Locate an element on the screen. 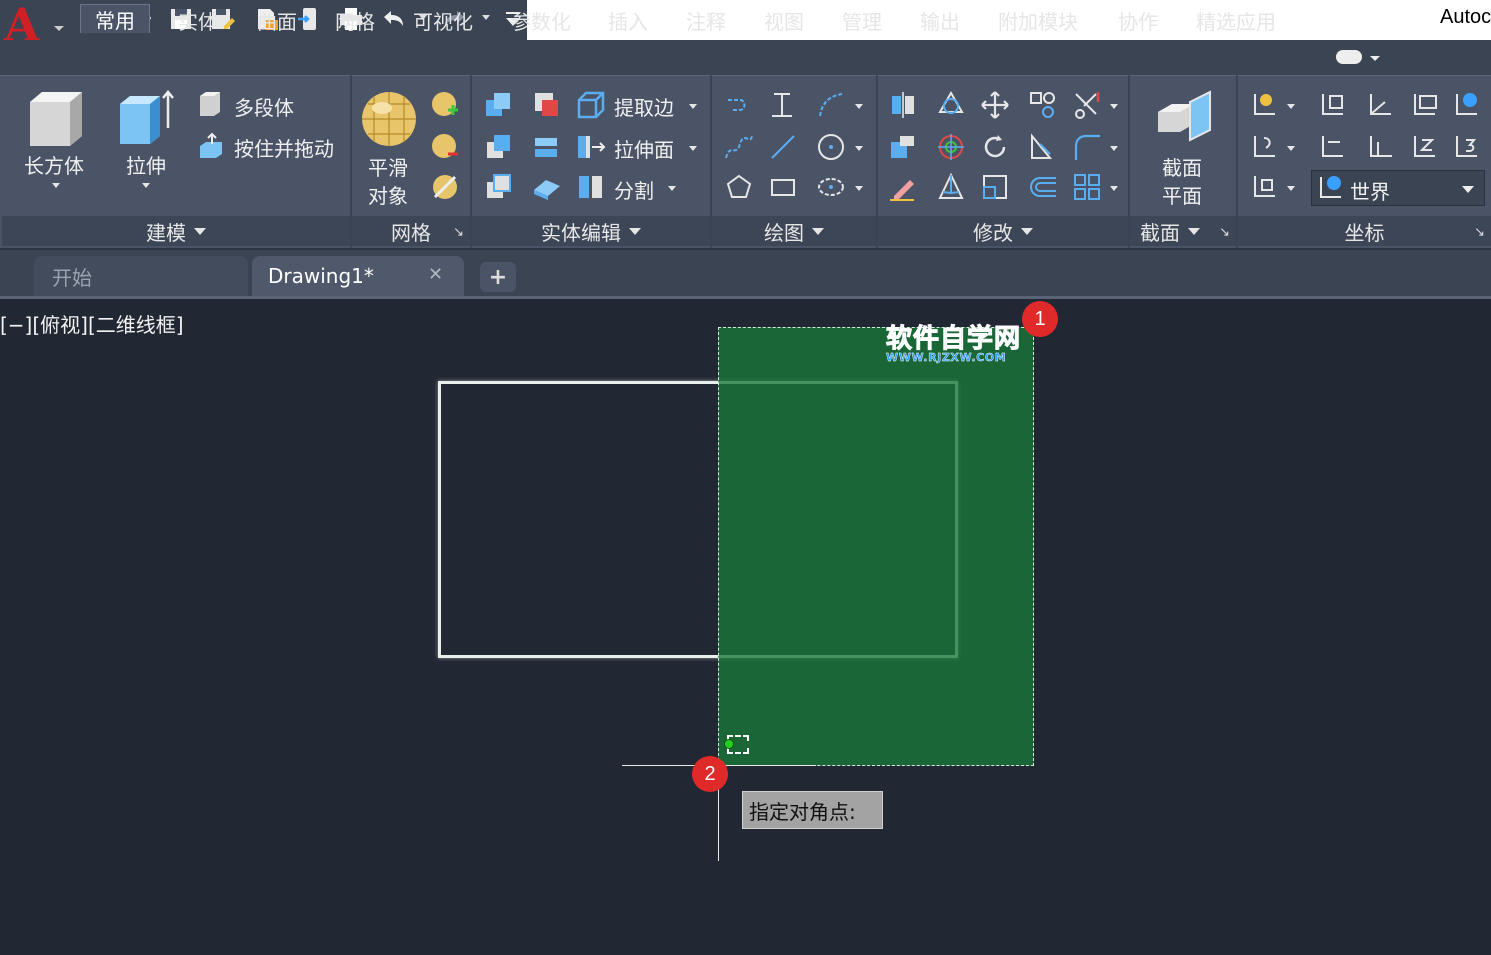 The image size is (1491, 955). smooth-more-icon is located at coordinates (445, 105).